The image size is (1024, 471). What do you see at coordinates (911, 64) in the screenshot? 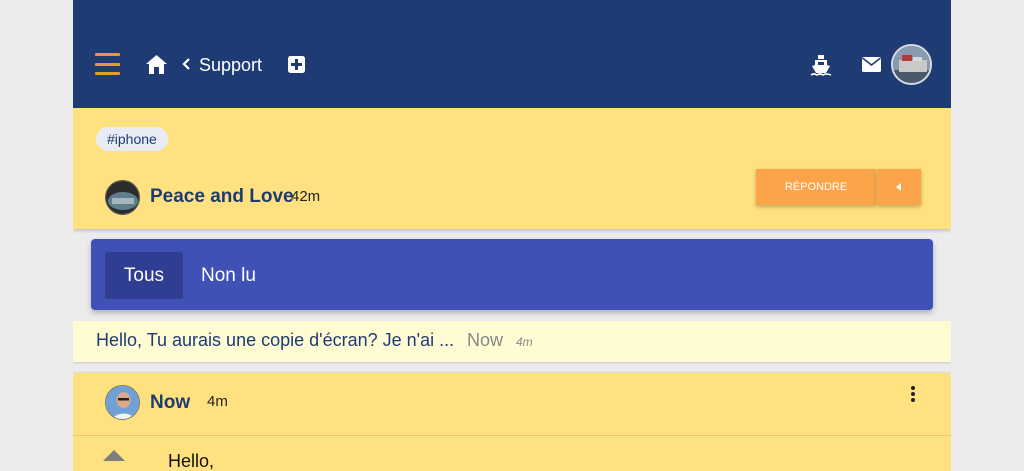
I see `user-avatar` at bounding box center [911, 64].